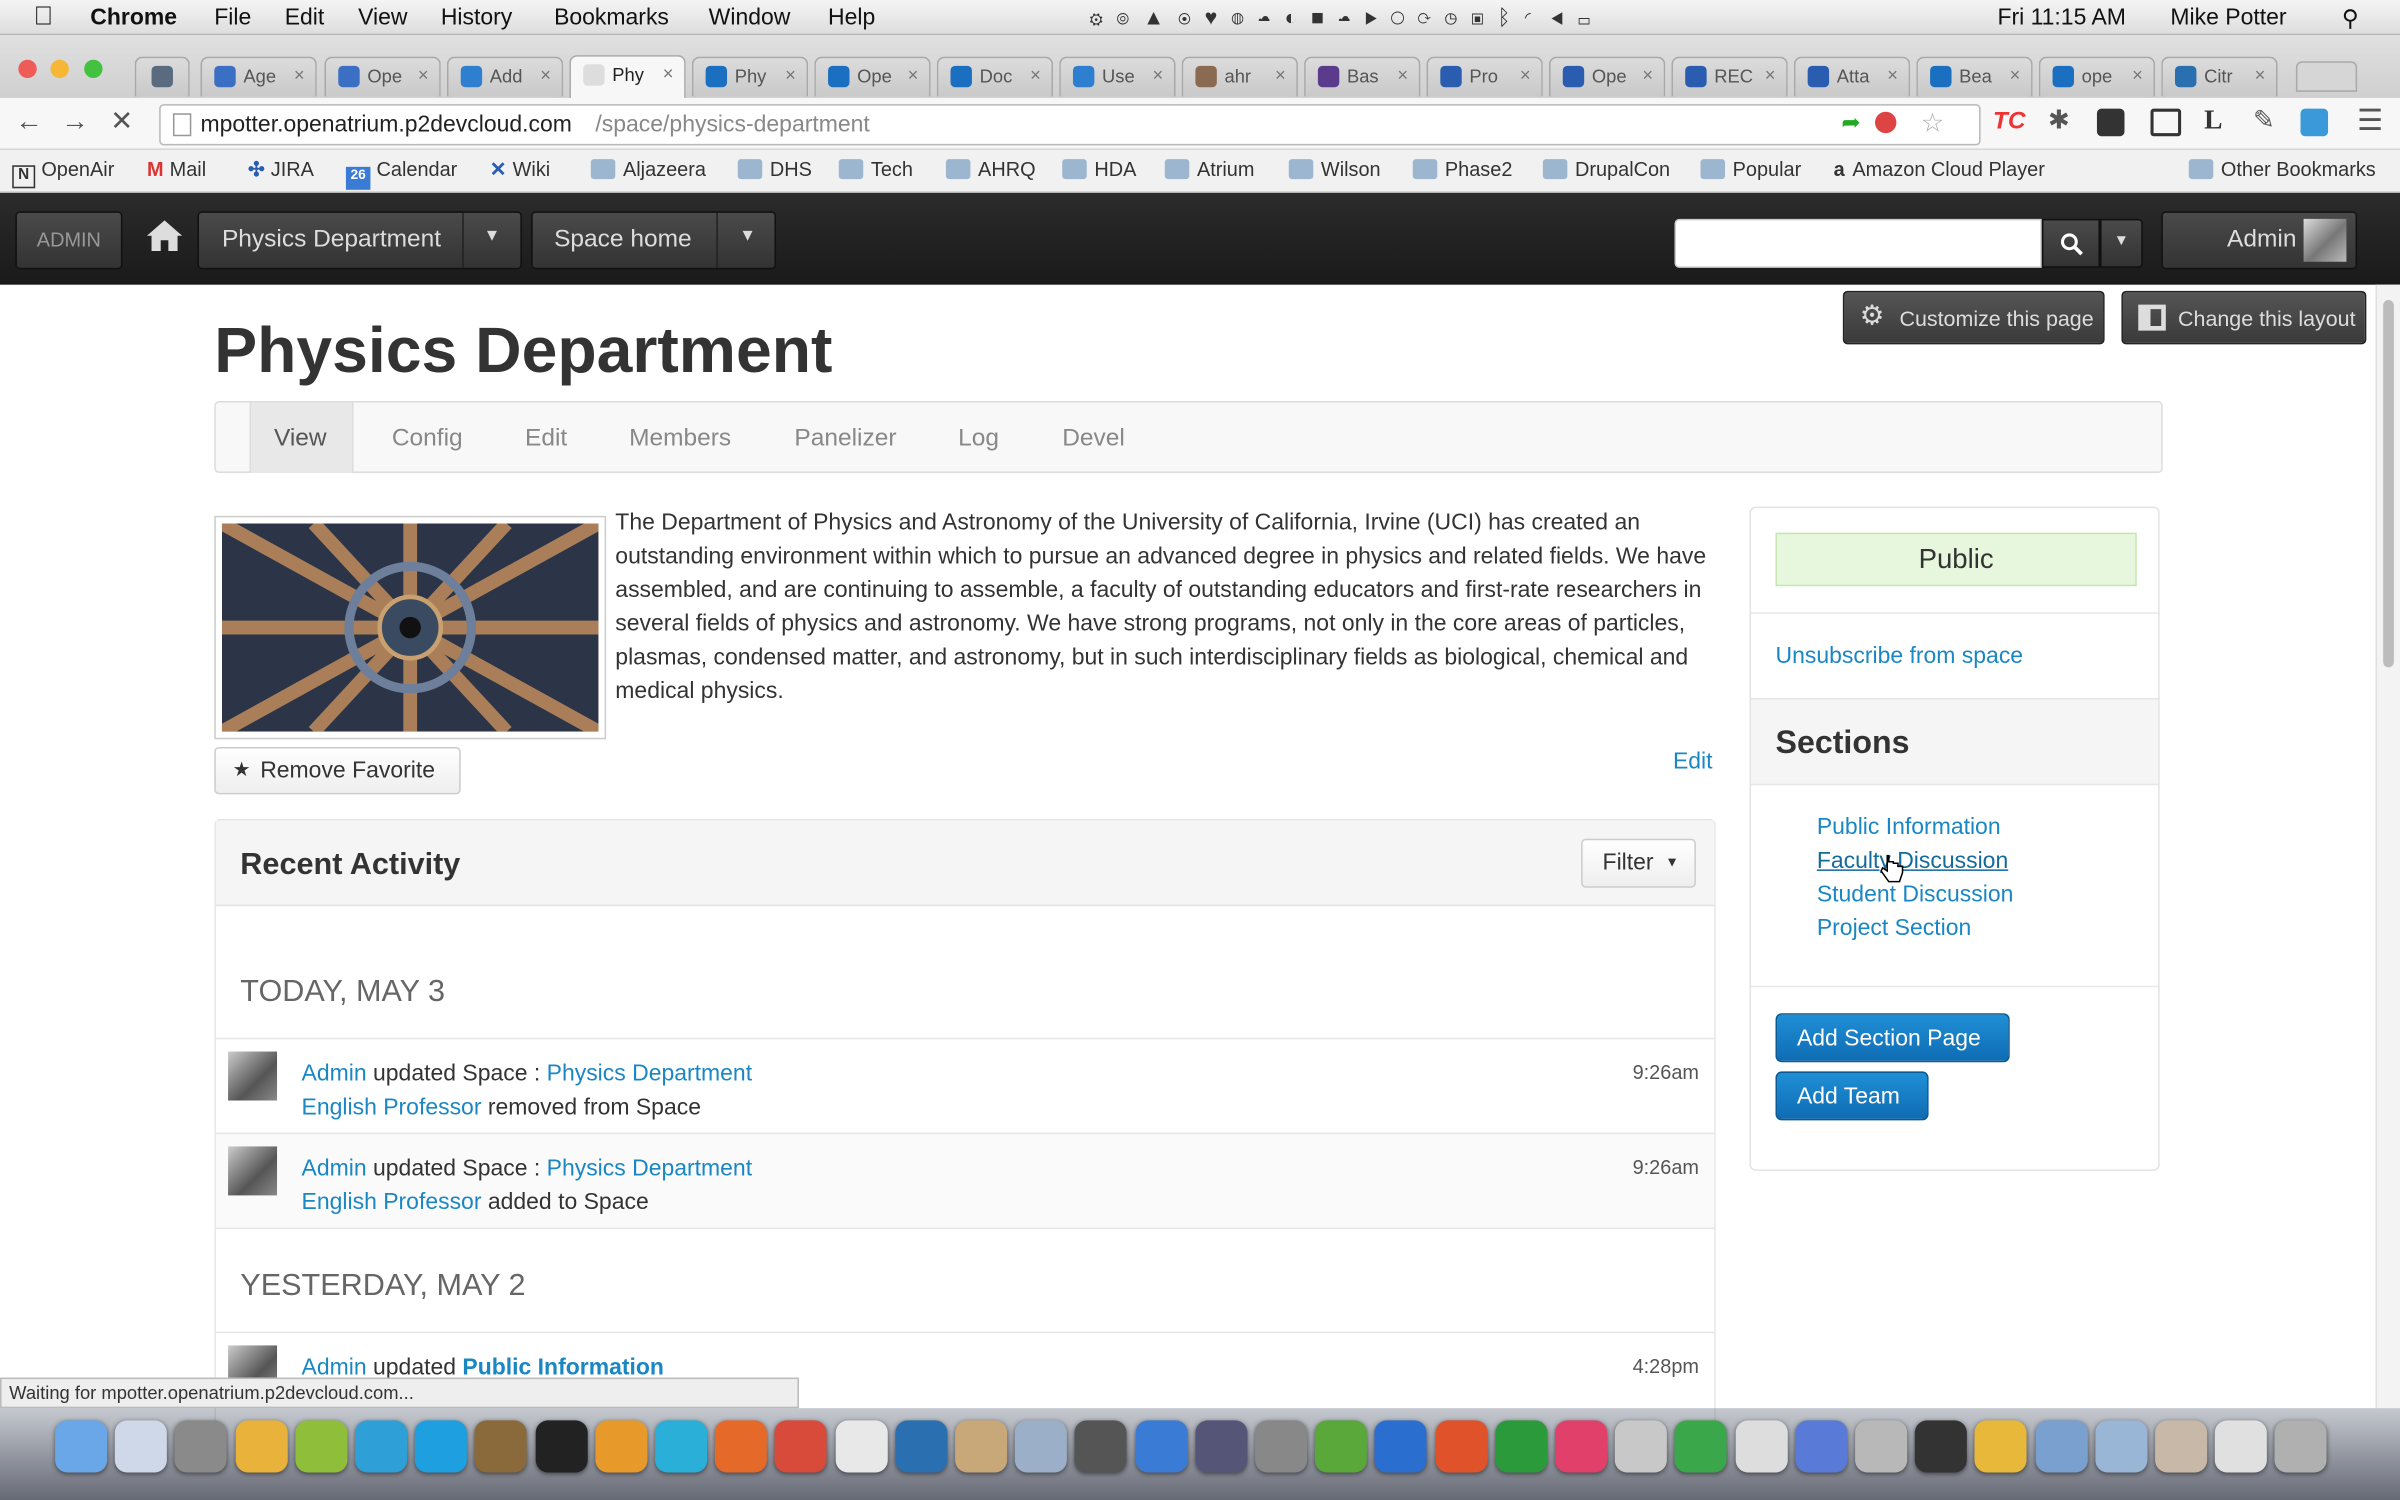  I want to click on customize-page-button: ⚙ Customize this page, so click(1973, 317).